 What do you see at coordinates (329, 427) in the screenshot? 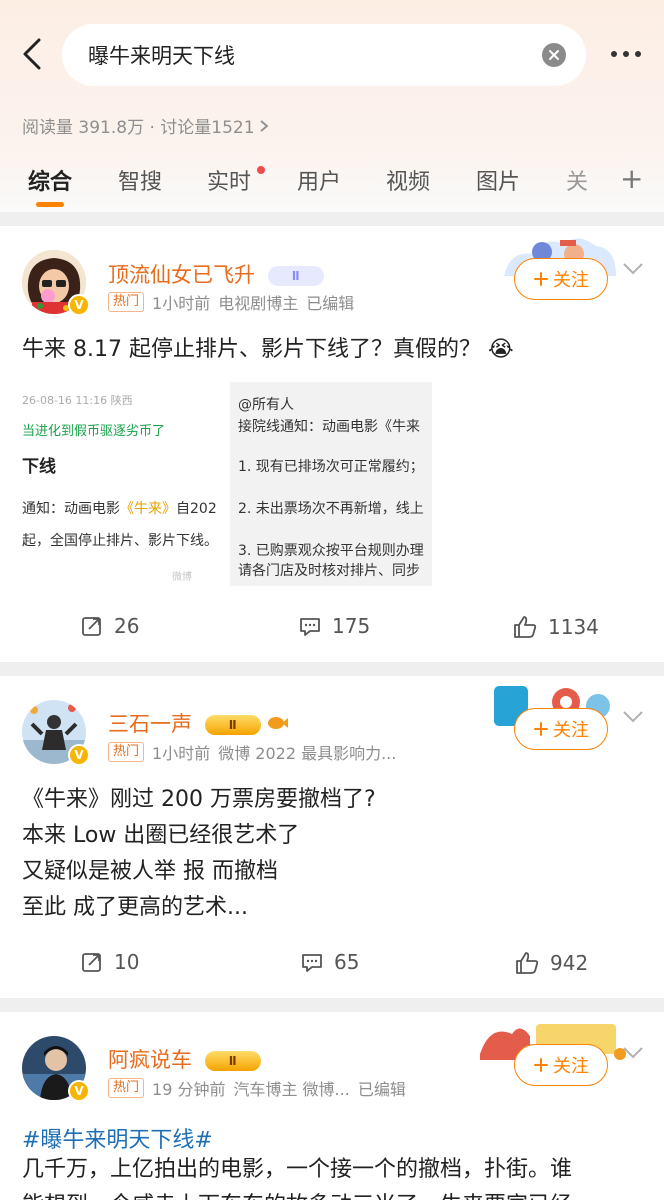
I see `image-right-line2: 接院线通知：动画电影《牛来` at bounding box center [329, 427].